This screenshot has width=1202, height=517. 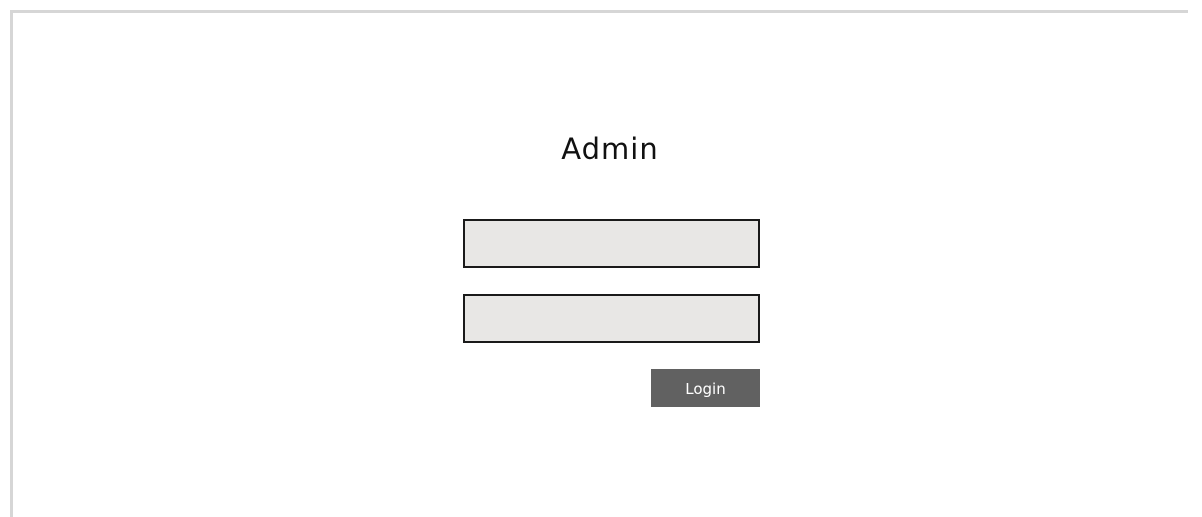 What do you see at coordinates (705, 388) in the screenshot?
I see `login-button: Login` at bounding box center [705, 388].